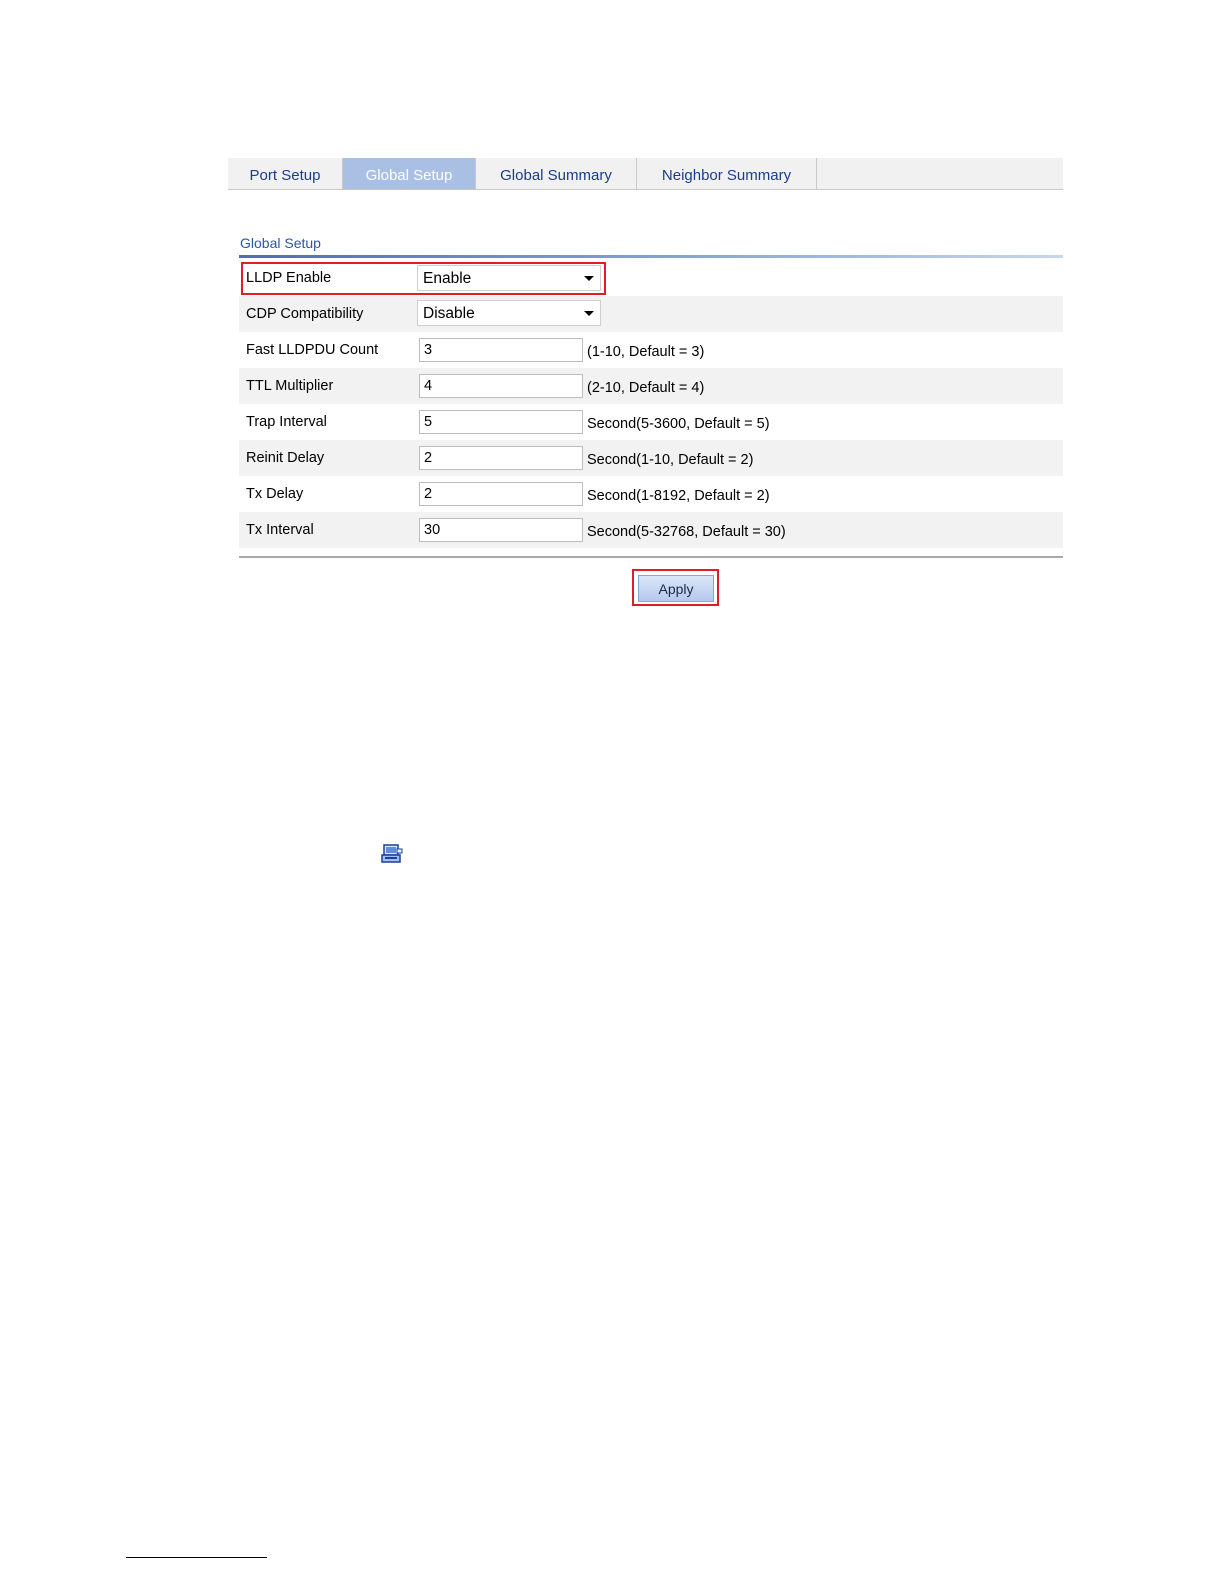 The width and height of the screenshot is (1224, 1584). What do you see at coordinates (290, 386) in the screenshot?
I see `ttl-multiplier-label: TTL Multiplier` at bounding box center [290, 386].